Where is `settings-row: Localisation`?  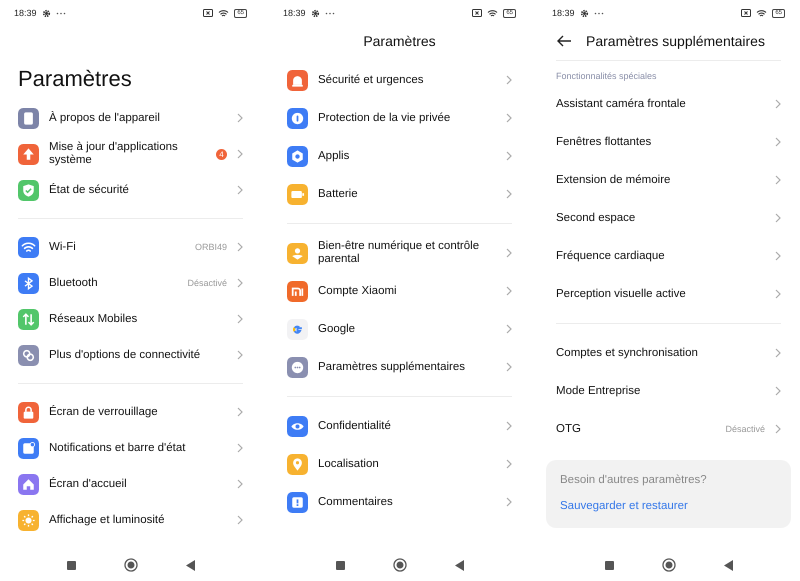 settings-row: Localisation is located at coordinates (399, 464).